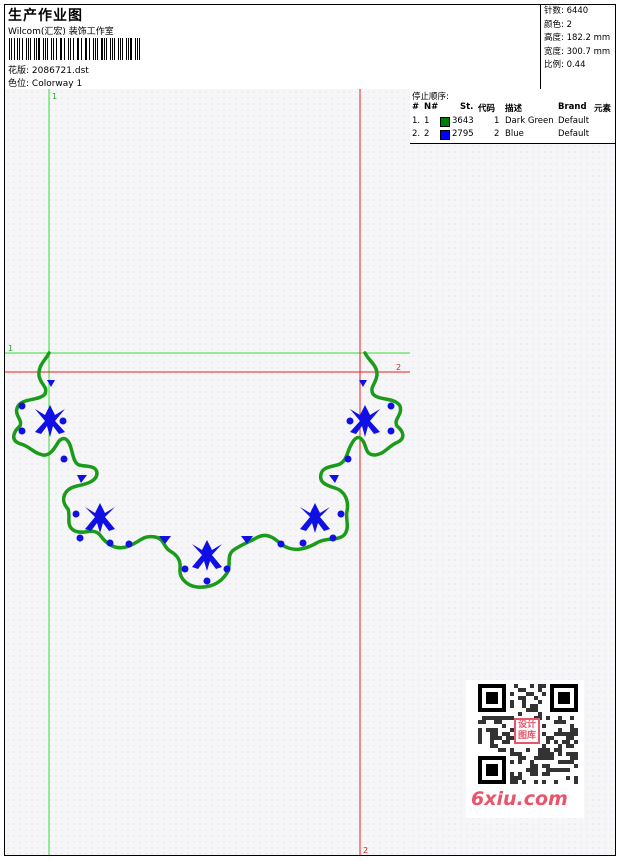 This screenshot has width=620, height=861. Describe the element at coordinates (558, 24) in the screenshot. I see `stat-colors: 颜色: 2` at that location.